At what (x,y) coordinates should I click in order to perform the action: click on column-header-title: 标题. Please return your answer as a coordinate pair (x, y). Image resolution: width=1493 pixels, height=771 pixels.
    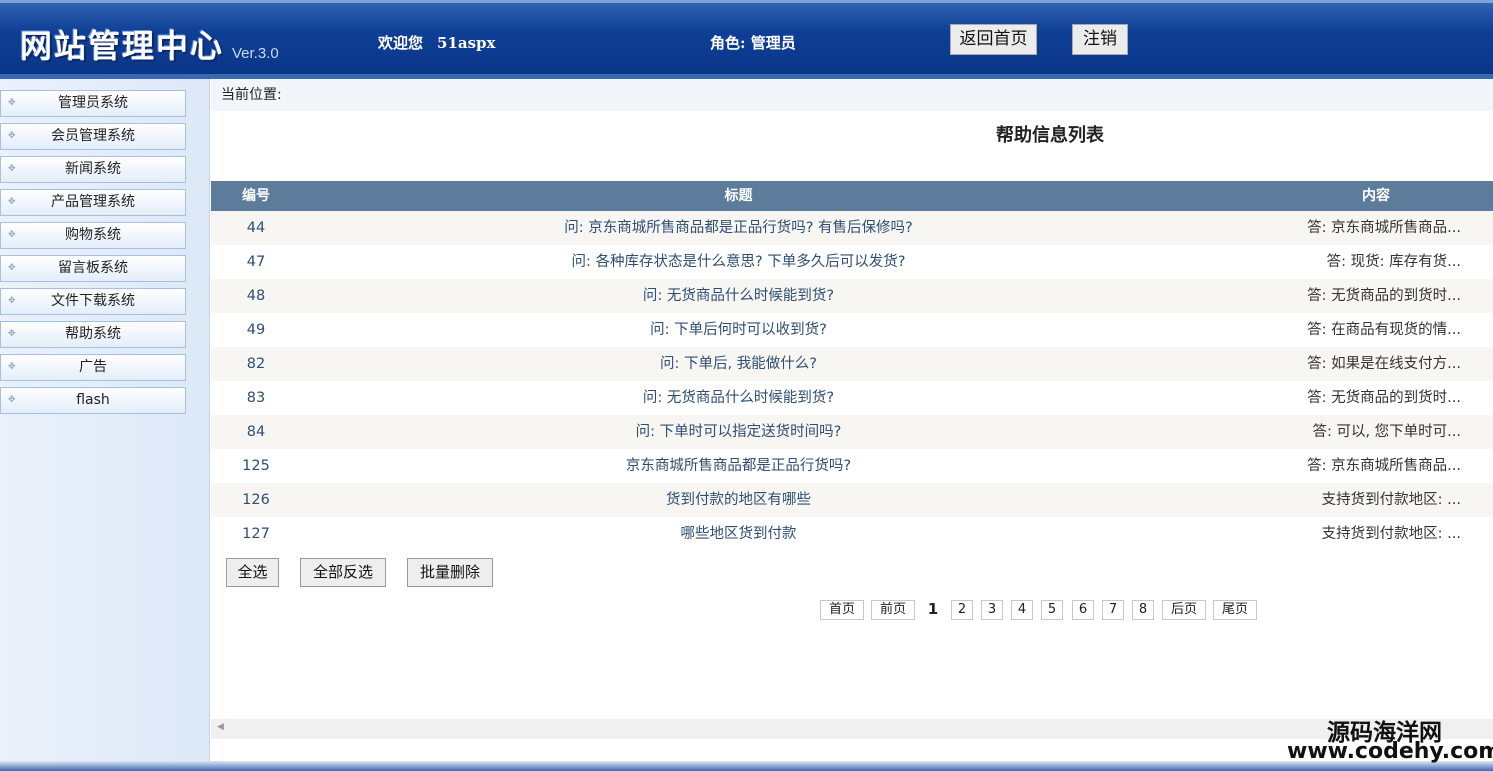
    Looking at the image, I should click on (738, 196).